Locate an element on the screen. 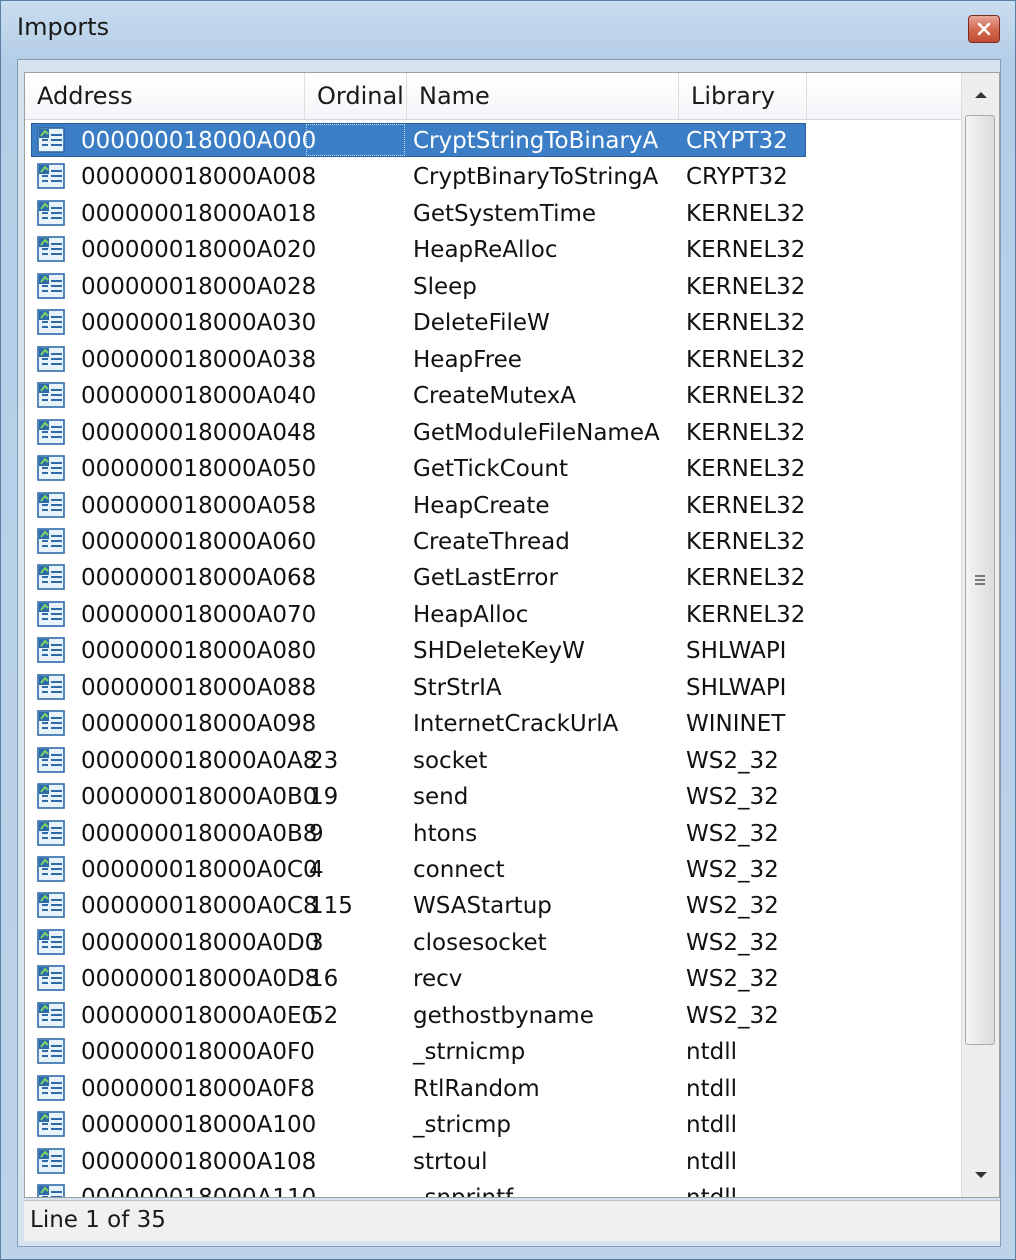  name-cell: gethostbyname is located at coordinates (503, 1016).